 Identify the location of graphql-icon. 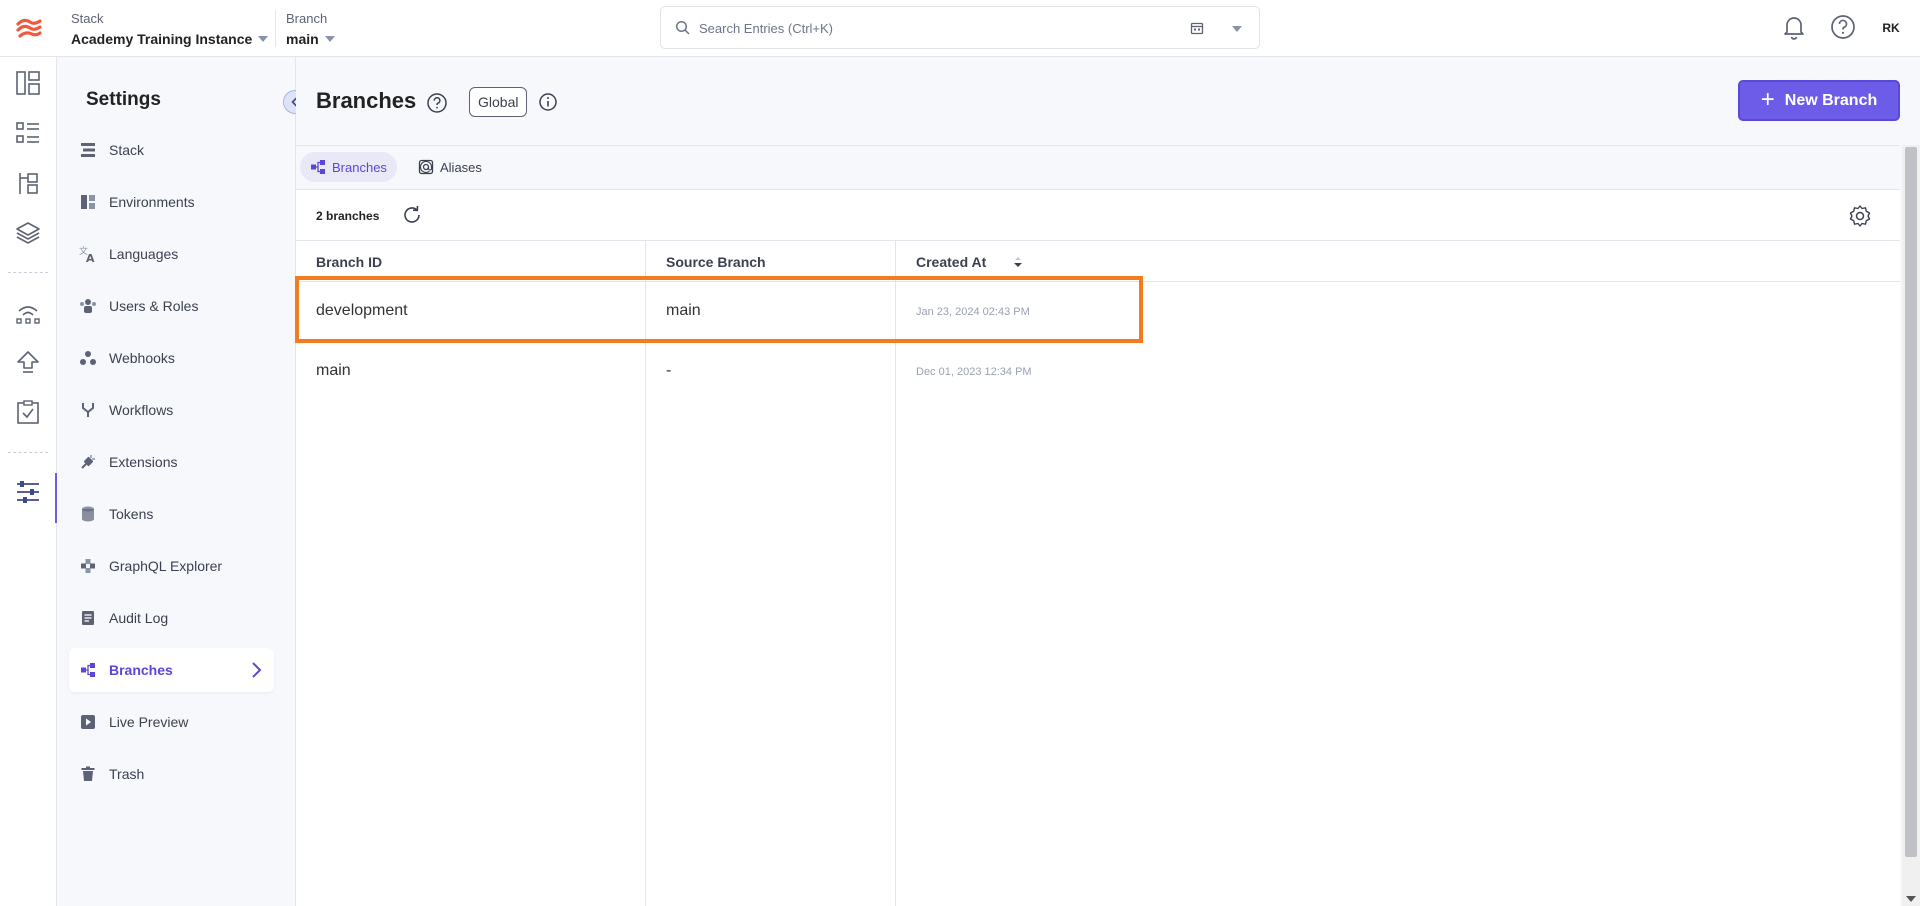
(88, 566).